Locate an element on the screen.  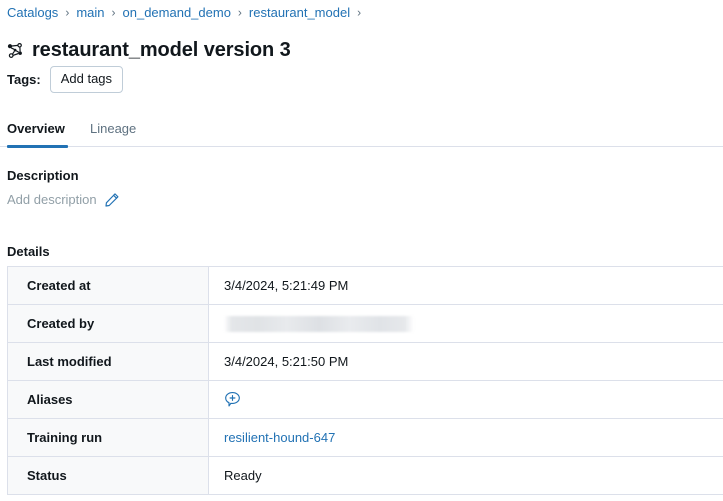
details-value-aliases is located at coordinates (466, 399).